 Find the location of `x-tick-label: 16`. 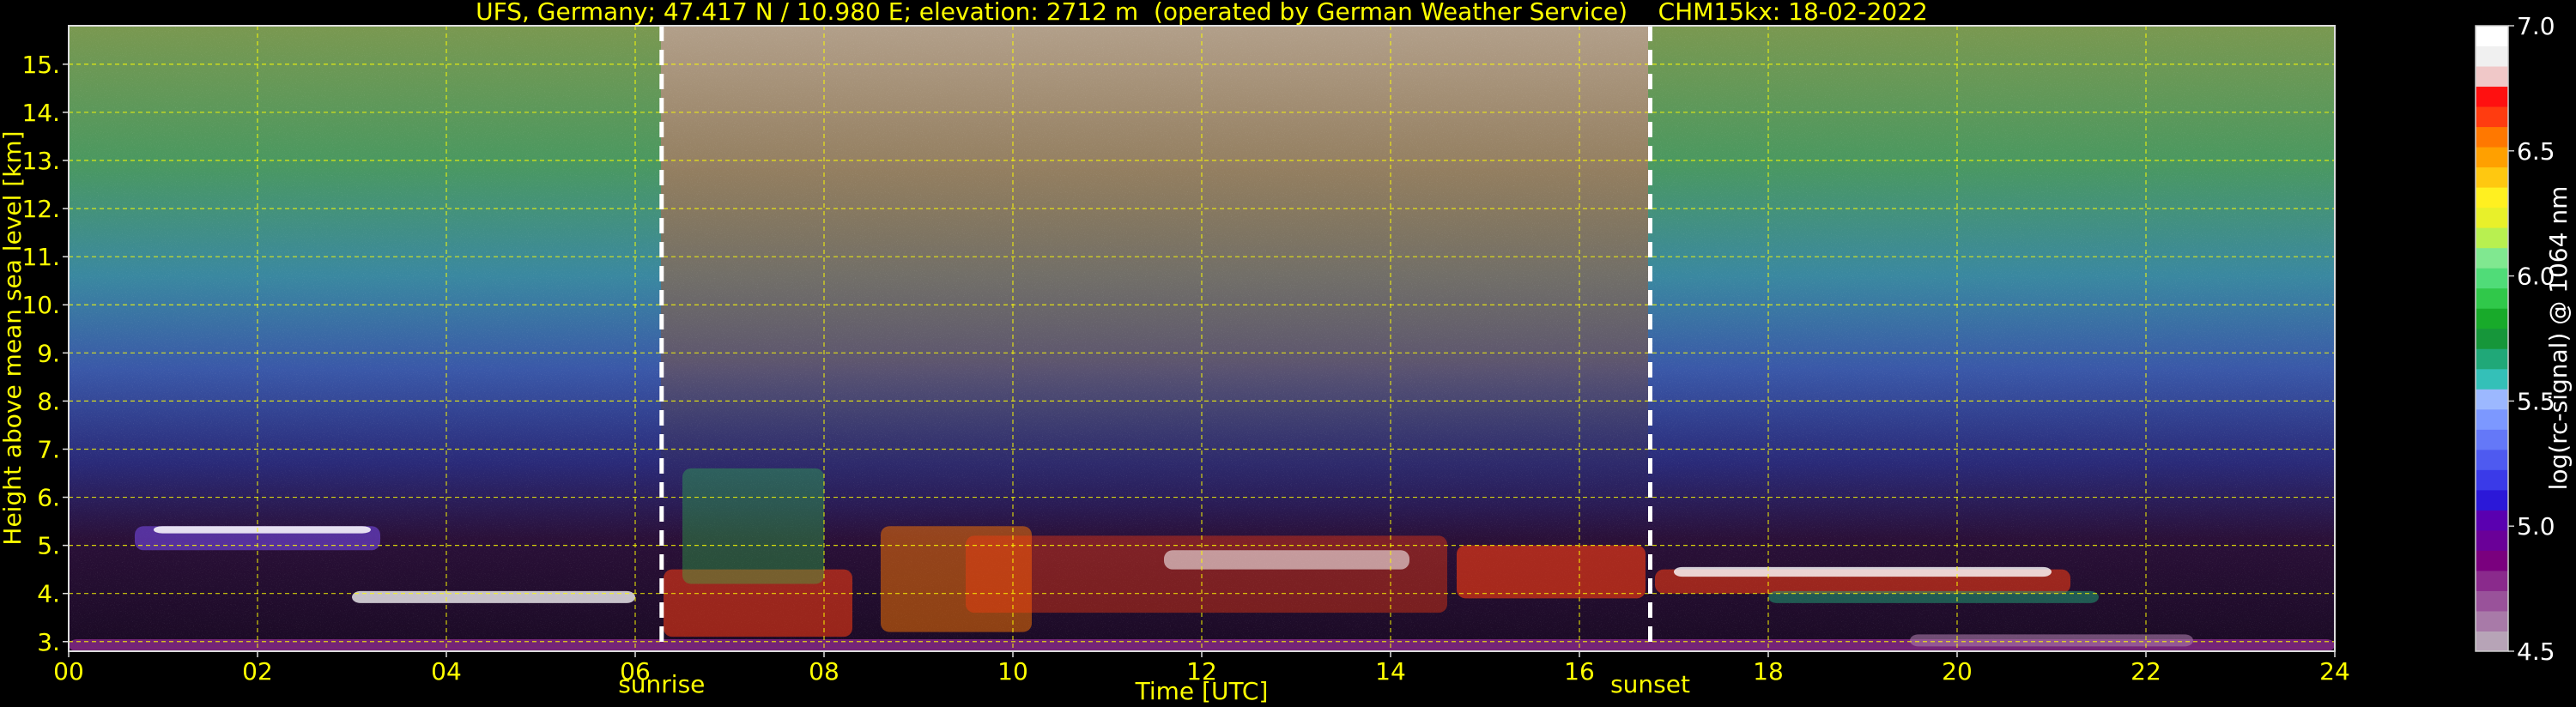

x-tick-label: 16 is located at coordinates (1579, 671).